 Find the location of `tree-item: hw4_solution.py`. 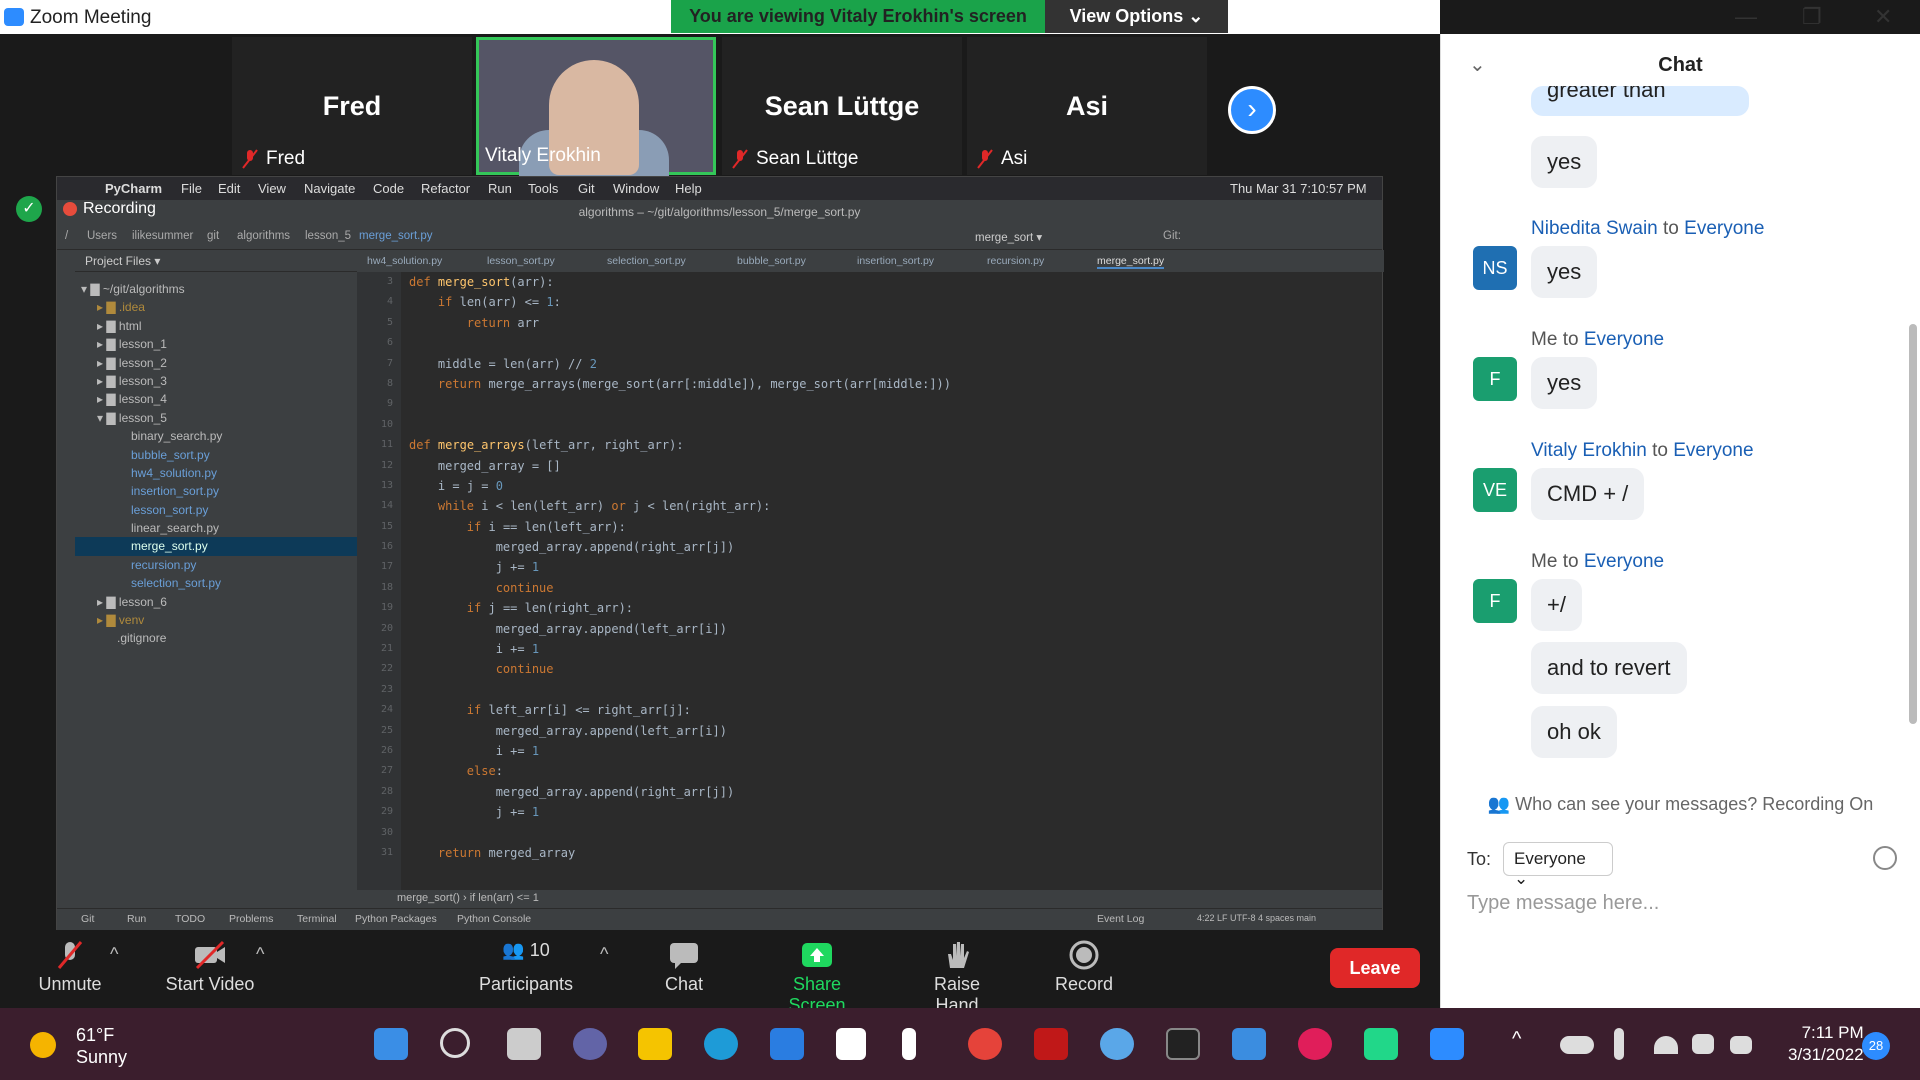

tree-item: hw4_solution.py is located at coordinates (174, 472).